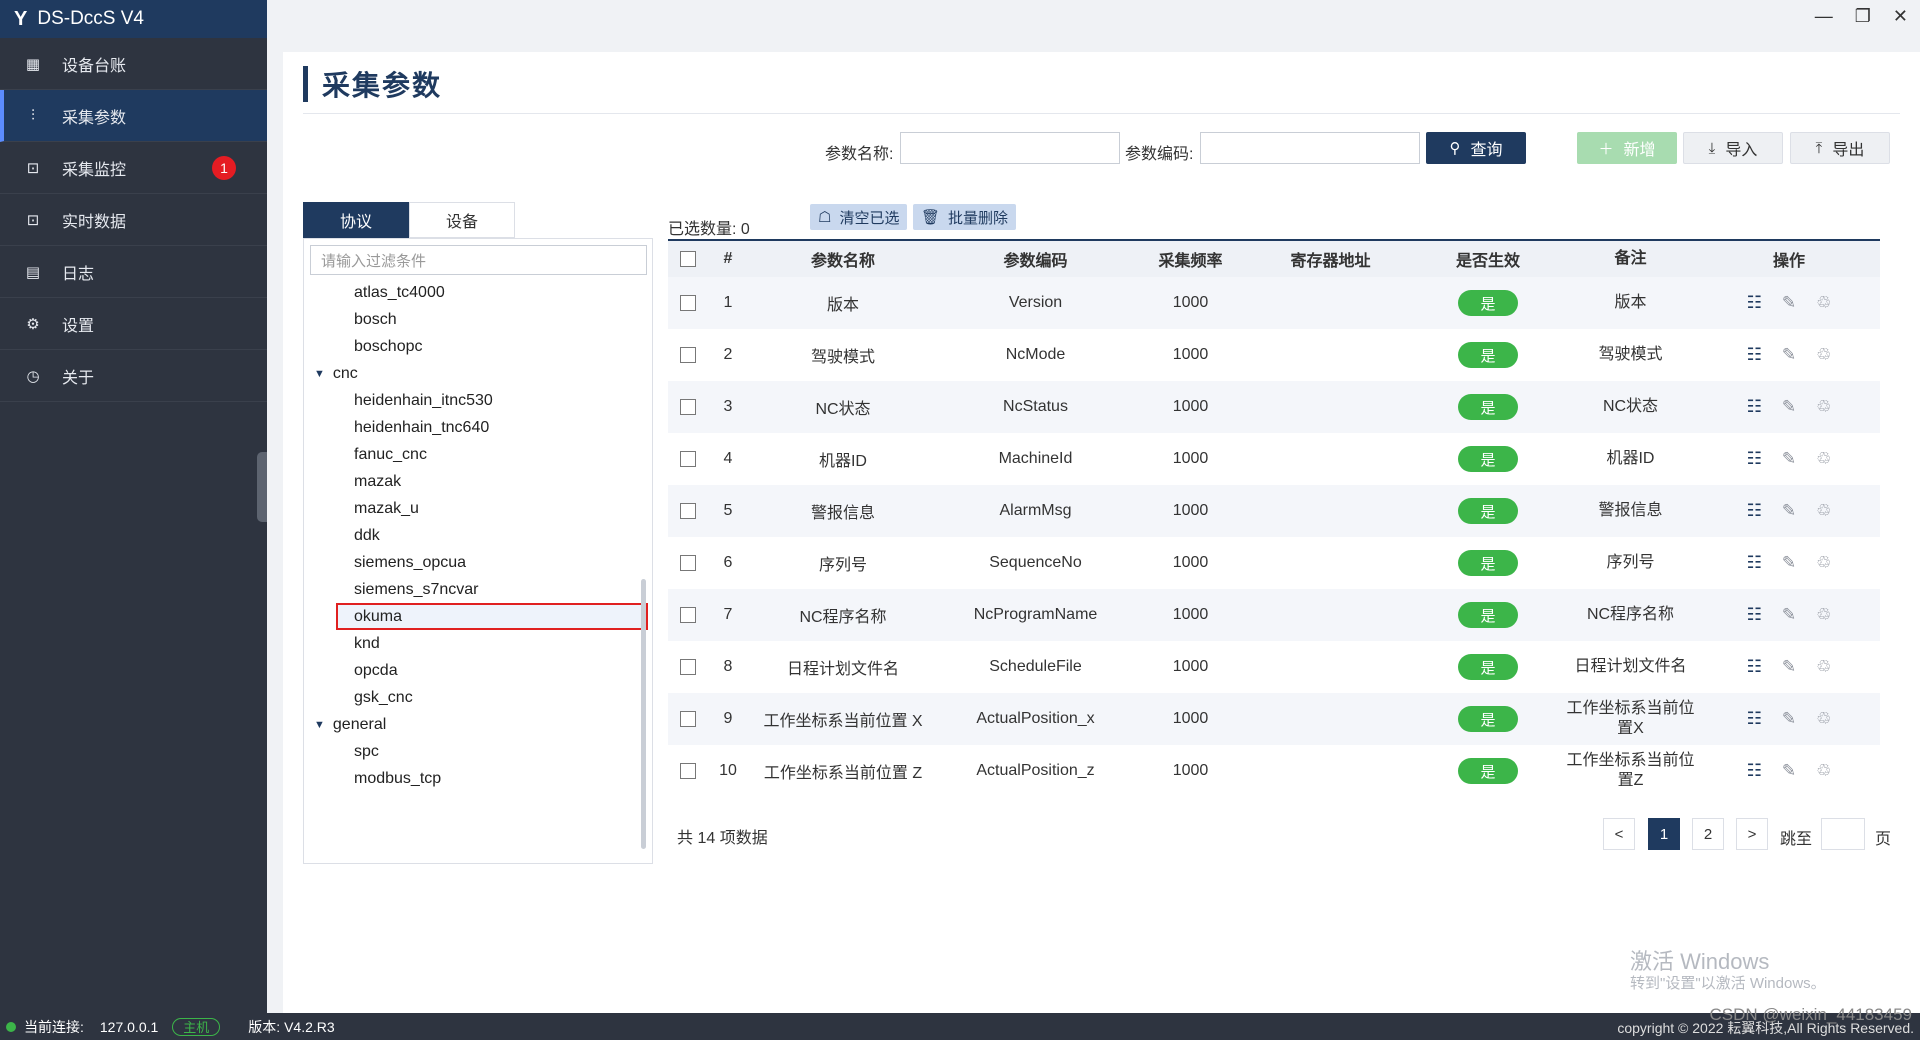  What do you see at coordinates (1733, 148) in the screenshot?
I see `import-button: ⤓ 导入` at bounding box center [1733, 148].